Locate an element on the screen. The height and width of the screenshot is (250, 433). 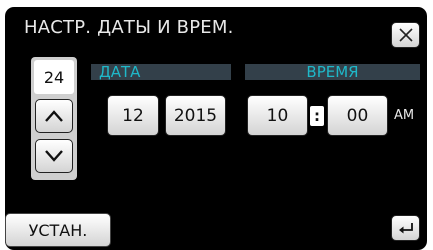
close-icon is located at coordinates (405, 35).